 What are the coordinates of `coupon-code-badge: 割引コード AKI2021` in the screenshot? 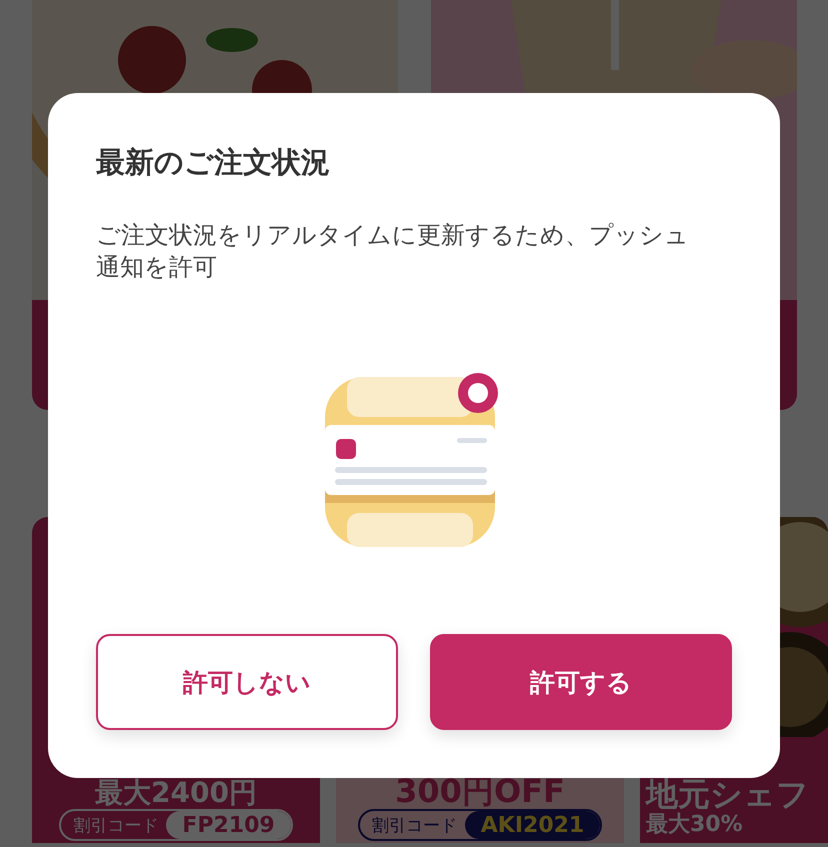 It's located at (480, 825).